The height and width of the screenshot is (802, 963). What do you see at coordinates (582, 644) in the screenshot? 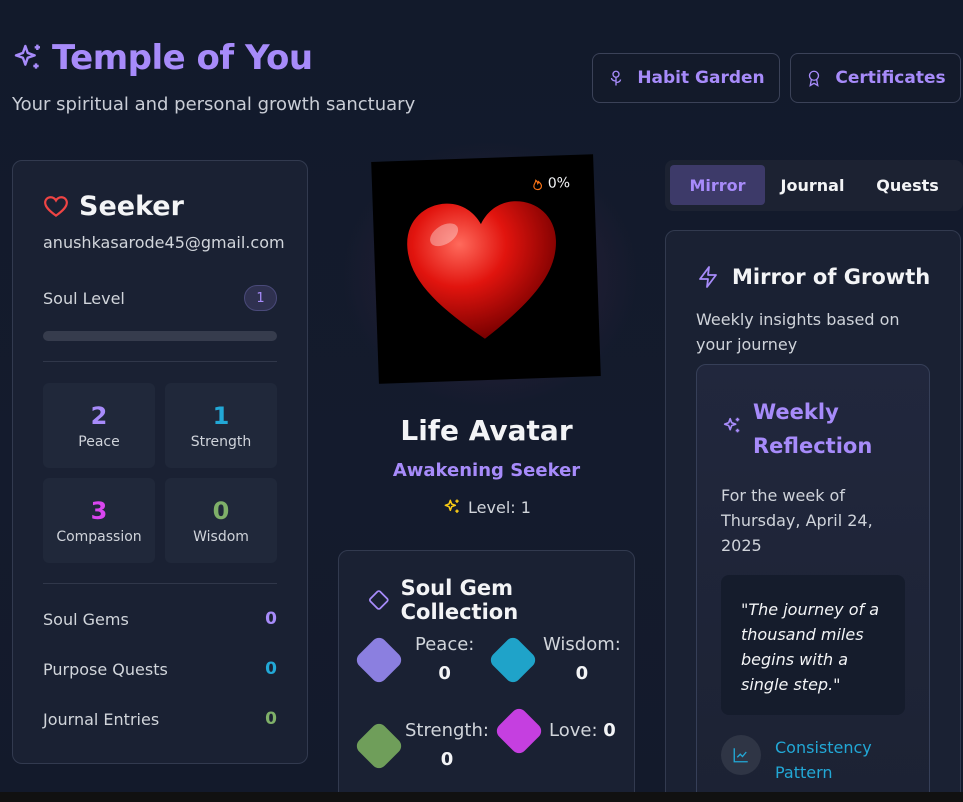
I see `gem-label: Wisdom:` at bounding box center [582, 644].